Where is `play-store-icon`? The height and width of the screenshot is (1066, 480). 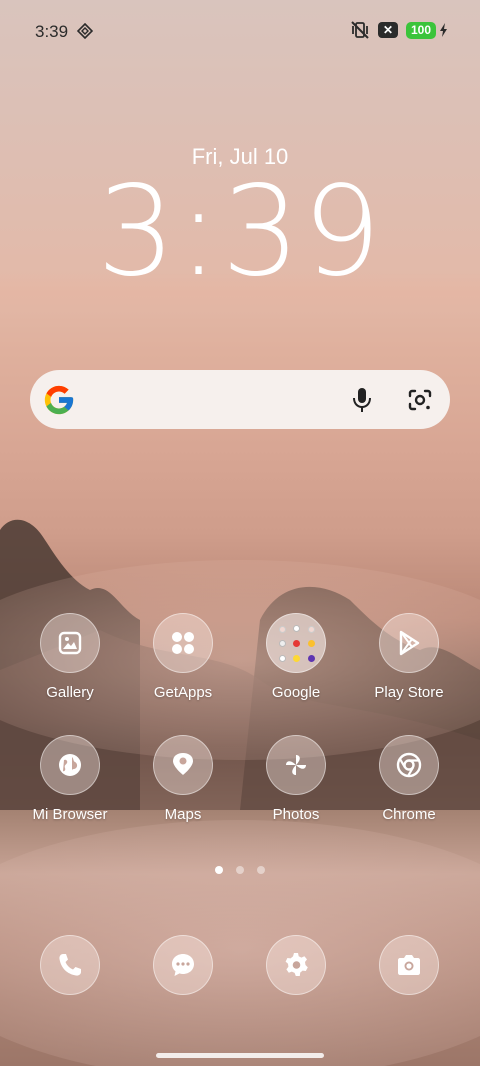 play-store-icon is located at coordinates (409, 643).